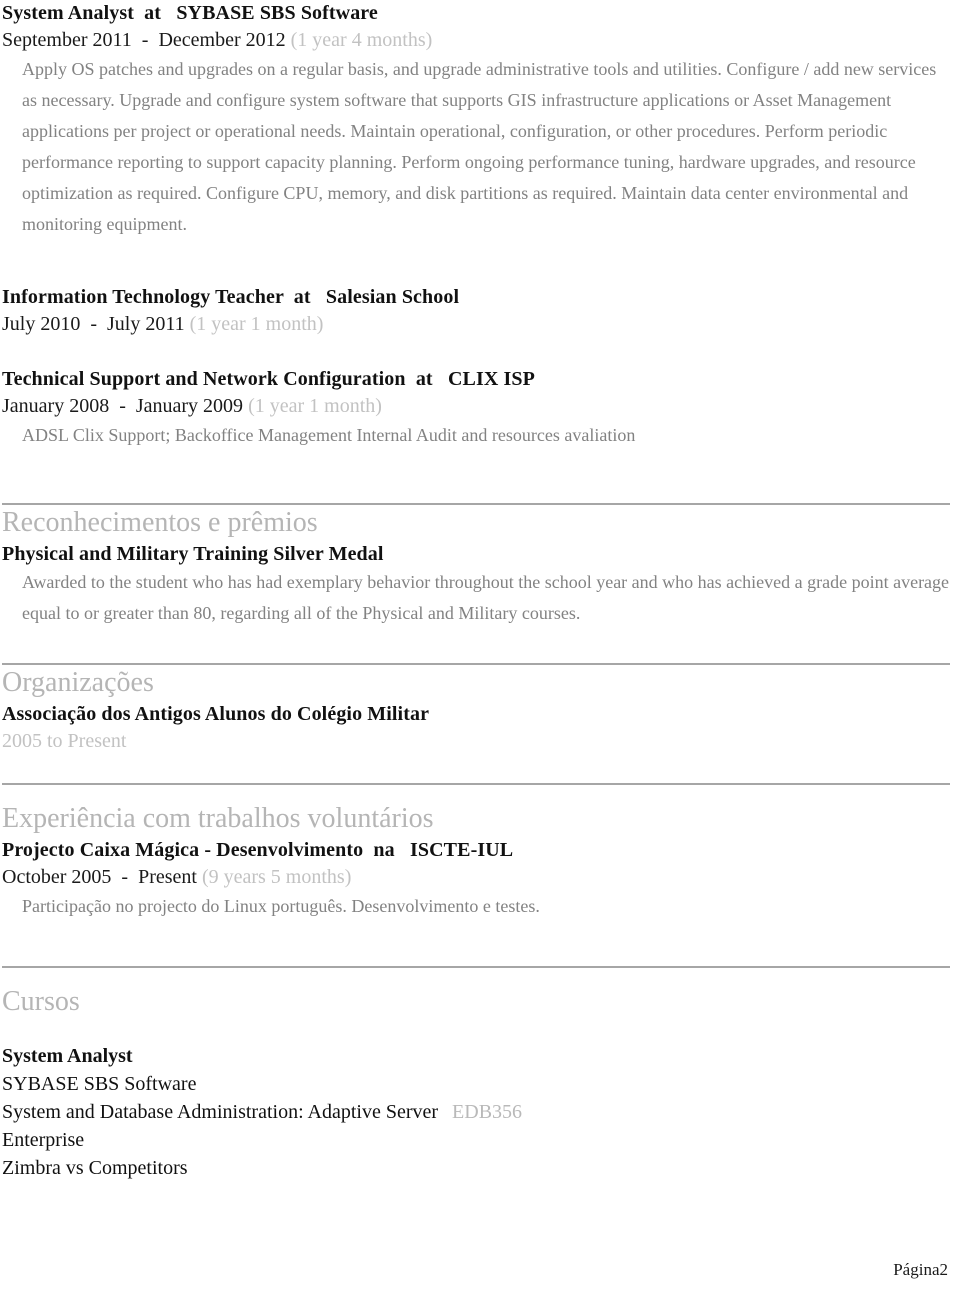  I want to click on experience-date-range: September 2011 - December 2012, so click(146, 40).